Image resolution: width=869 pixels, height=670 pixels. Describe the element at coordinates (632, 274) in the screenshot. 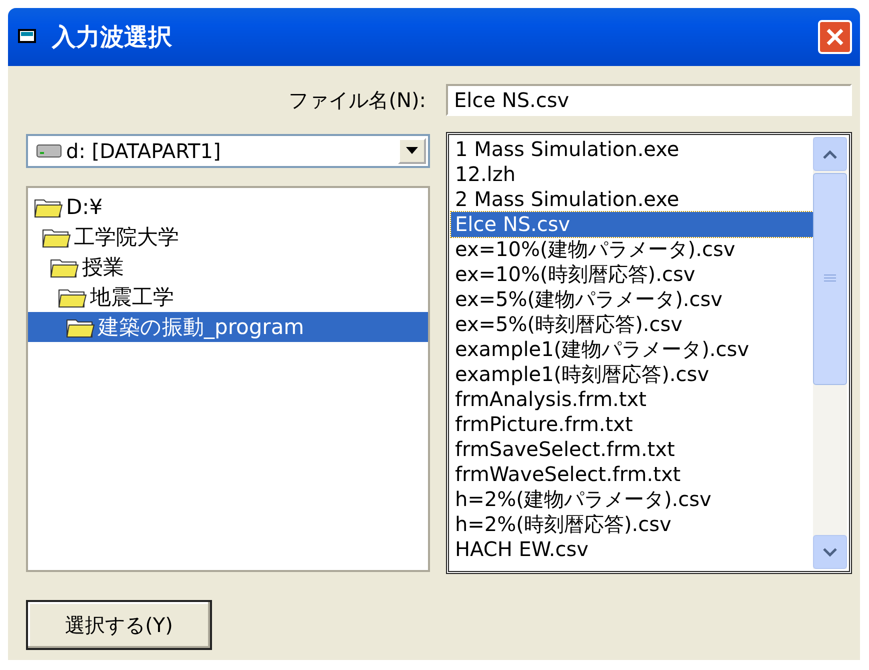

I see `file-item: ex=10%(時刻暦応答).csv` at that location.